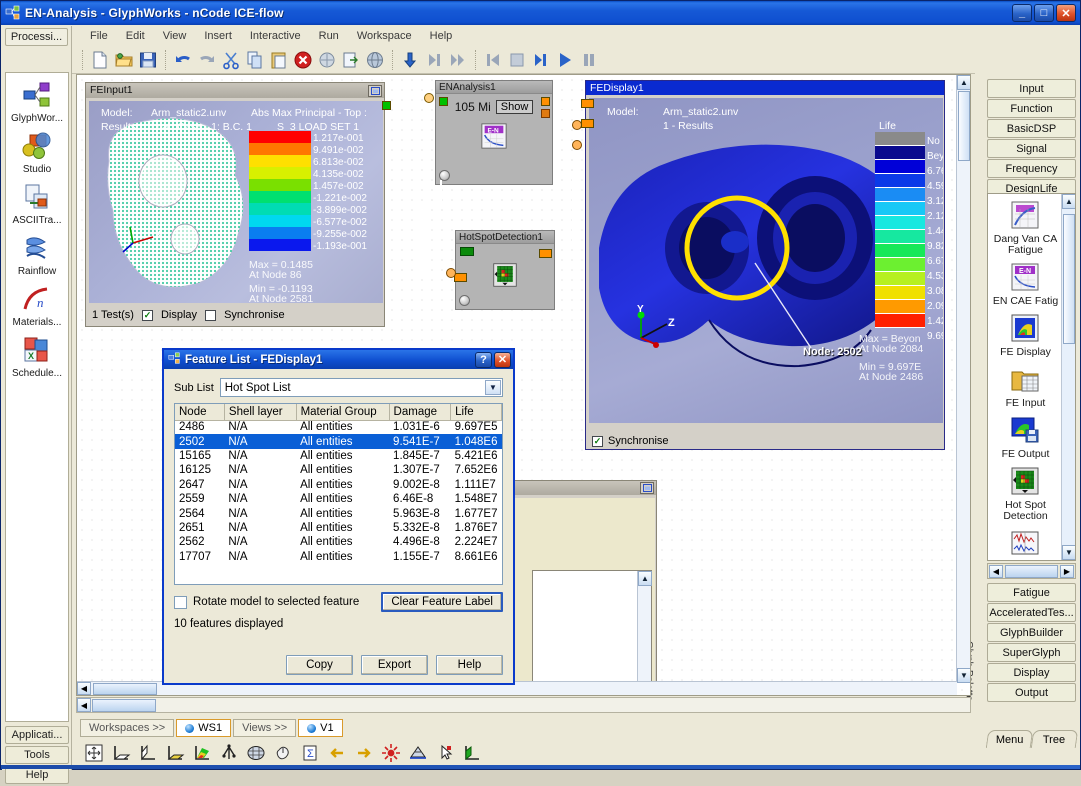 This screenshot has height=786, width=1081. Describe the element at coordinates (284, 754) in the screenshot. I see `mouse-pick-icon` at that location.